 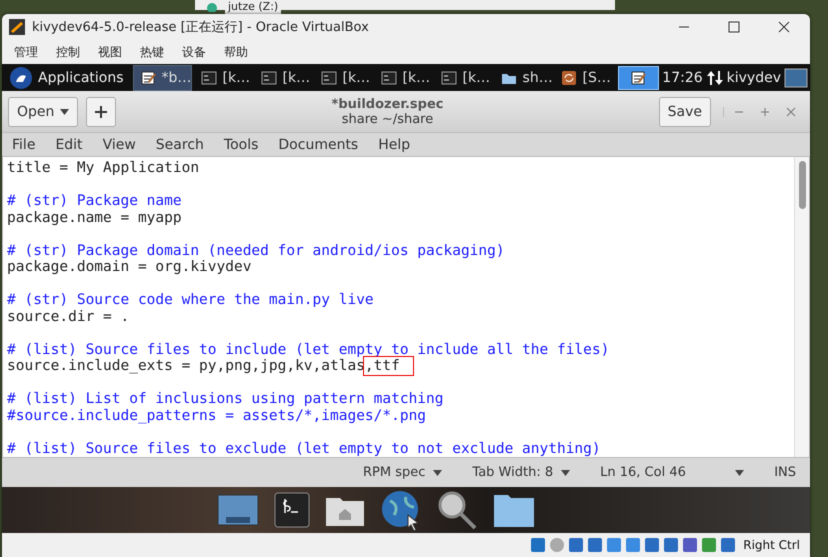 What do you see at coordinates (180, 144) in the screenshot?
I see `menu-item: Search` at bounding box center [180, 144].